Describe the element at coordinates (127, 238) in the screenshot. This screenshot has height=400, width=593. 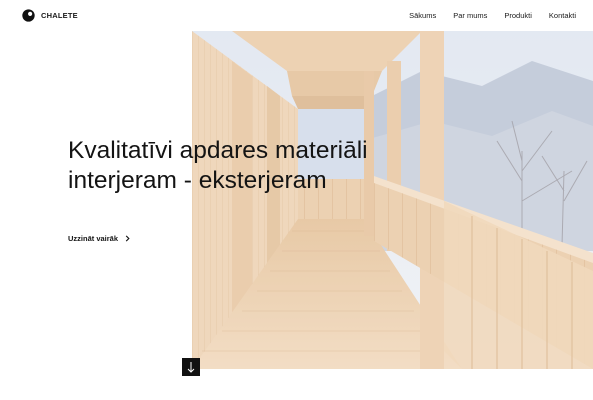
I see `chevron-right-icon` at that location.